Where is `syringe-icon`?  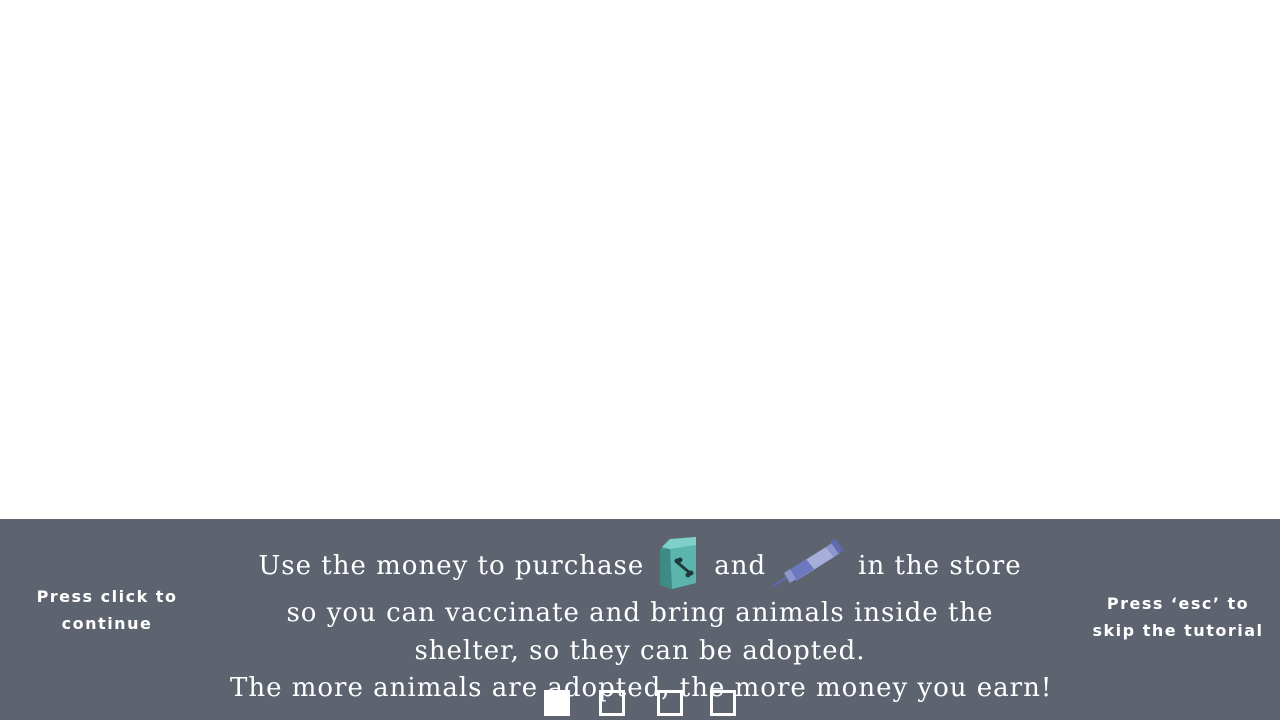 syringe-icon is located at coordinates (809, 563).